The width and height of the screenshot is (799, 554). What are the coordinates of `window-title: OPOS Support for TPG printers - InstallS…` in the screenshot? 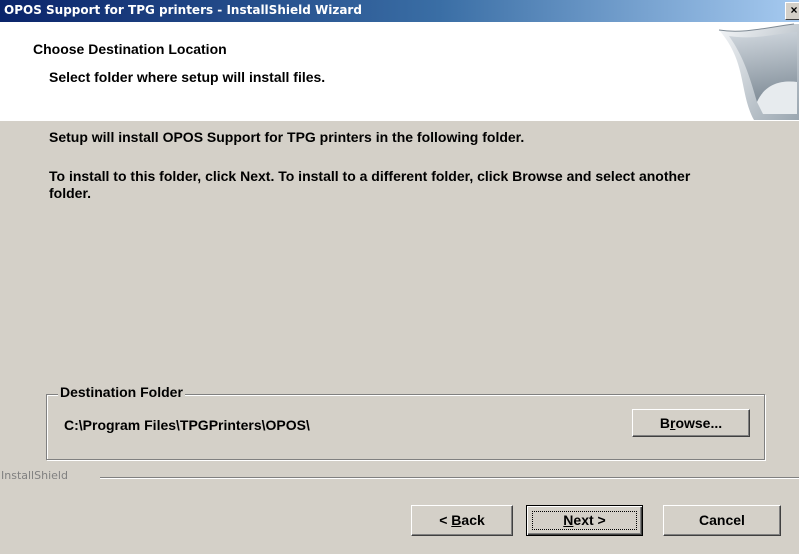 It's located at (183, 10).